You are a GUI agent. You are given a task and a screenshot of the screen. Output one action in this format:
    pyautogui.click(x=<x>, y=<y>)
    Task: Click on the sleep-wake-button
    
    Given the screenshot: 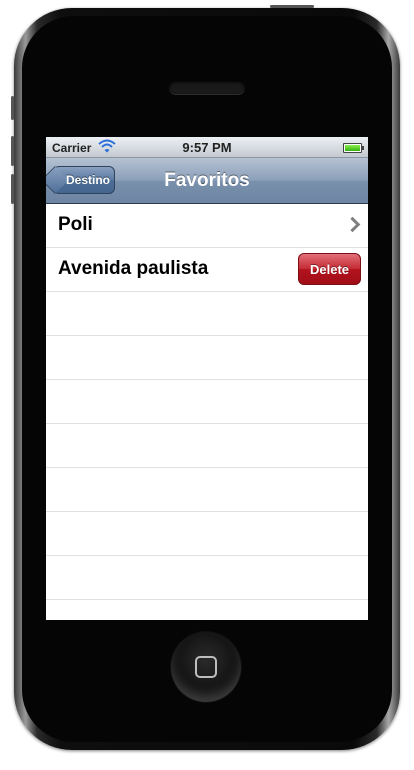 What is the action you would take?
    pyautogui.click(x=292, y=6)
    